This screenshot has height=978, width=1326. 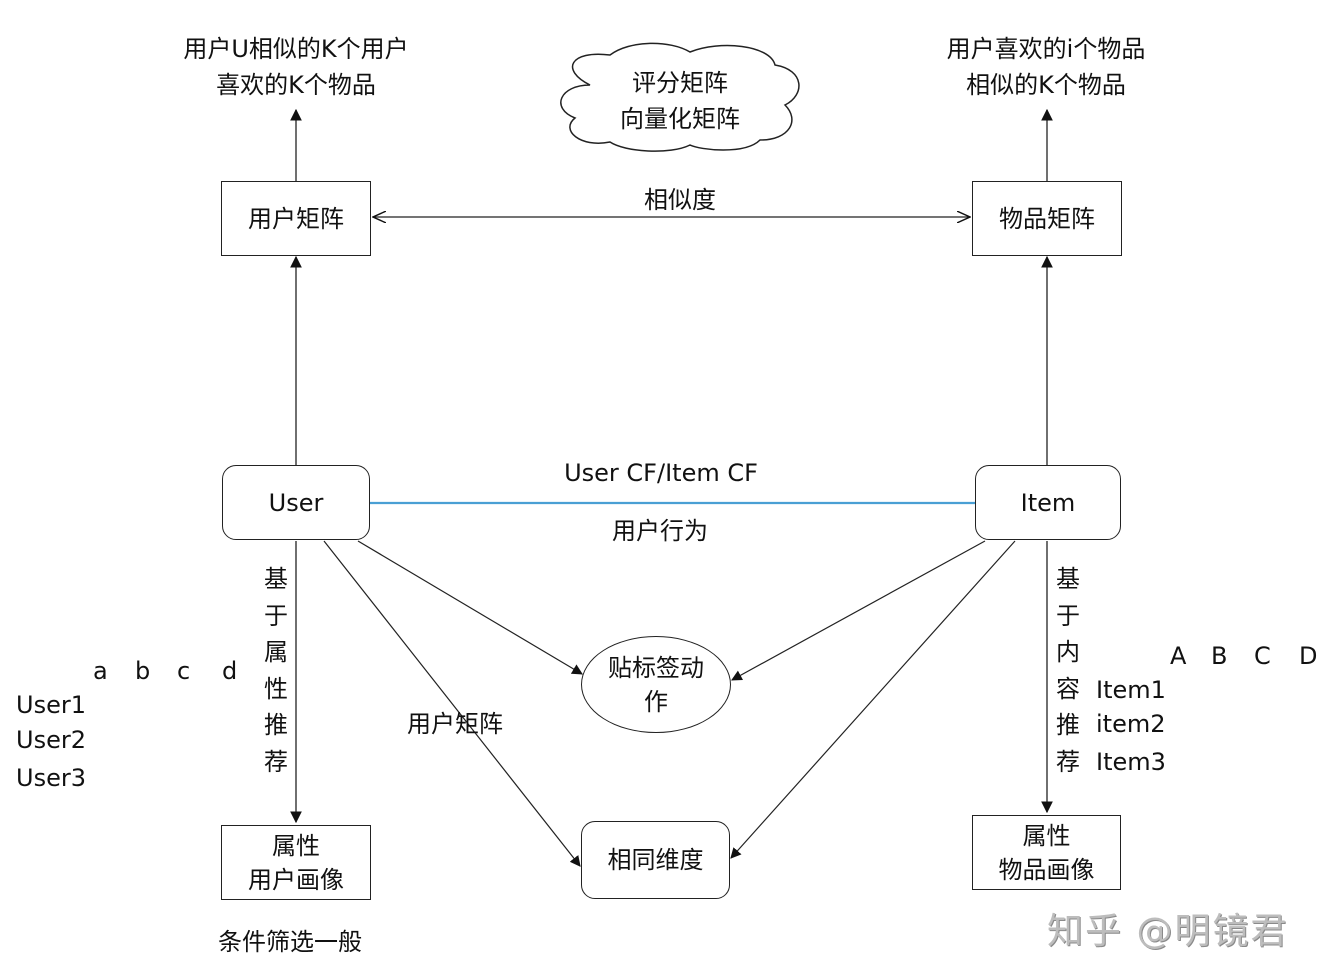 What do you see at coordinates (1046, 869) in the screenshot?
I see `item-profile-line2: 物品画像` at bounding box center [1046, 869].